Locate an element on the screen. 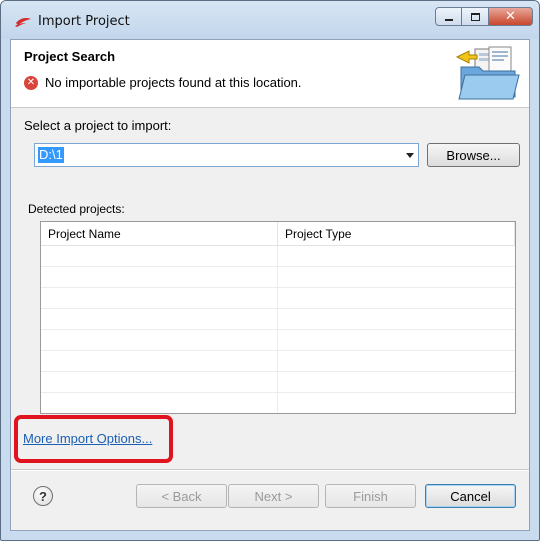 This screenshot has width=540, height=541. footer-separator is located at coordinates (270, 470).